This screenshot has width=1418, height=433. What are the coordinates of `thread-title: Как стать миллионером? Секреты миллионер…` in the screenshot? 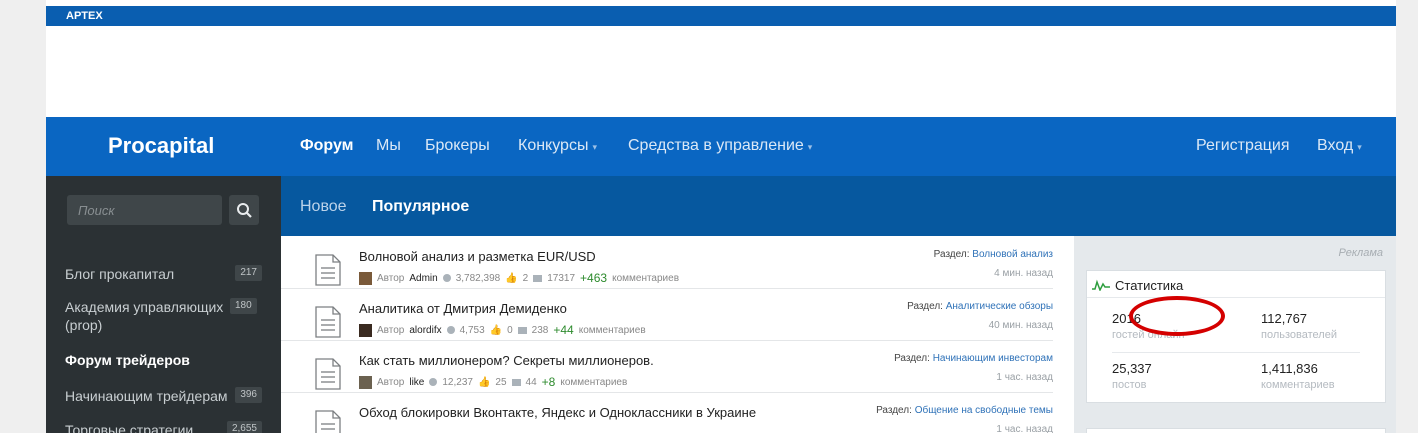 It's located at (506, 360).